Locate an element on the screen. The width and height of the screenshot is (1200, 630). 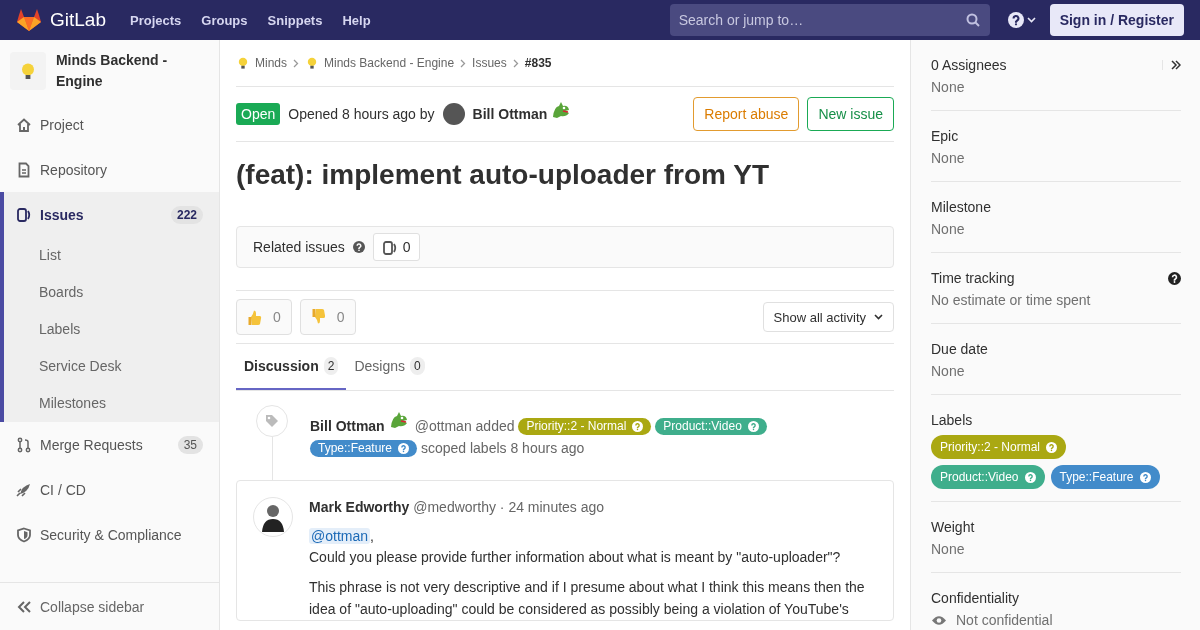
count-badge: 35 is located at coordinates (190, 444).